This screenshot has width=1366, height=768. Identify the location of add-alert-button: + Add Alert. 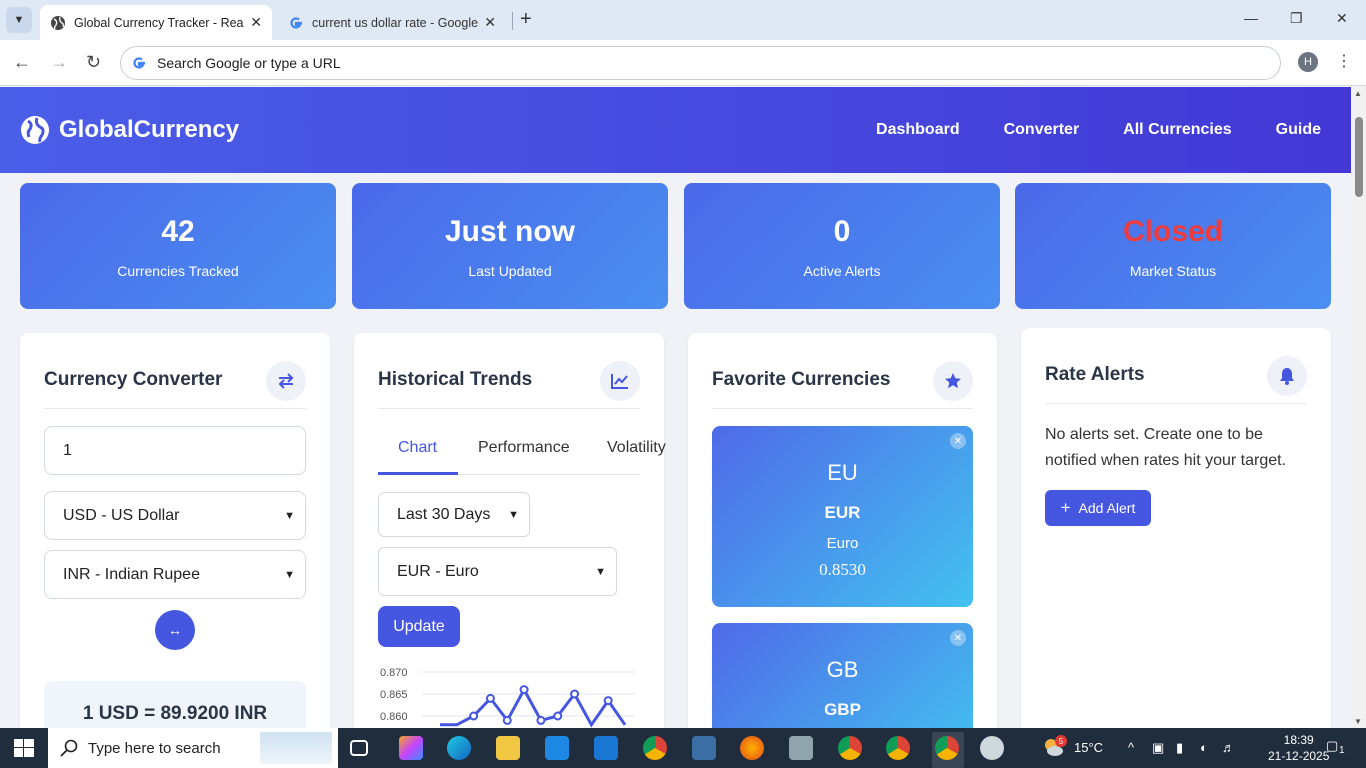
(1098, 508).